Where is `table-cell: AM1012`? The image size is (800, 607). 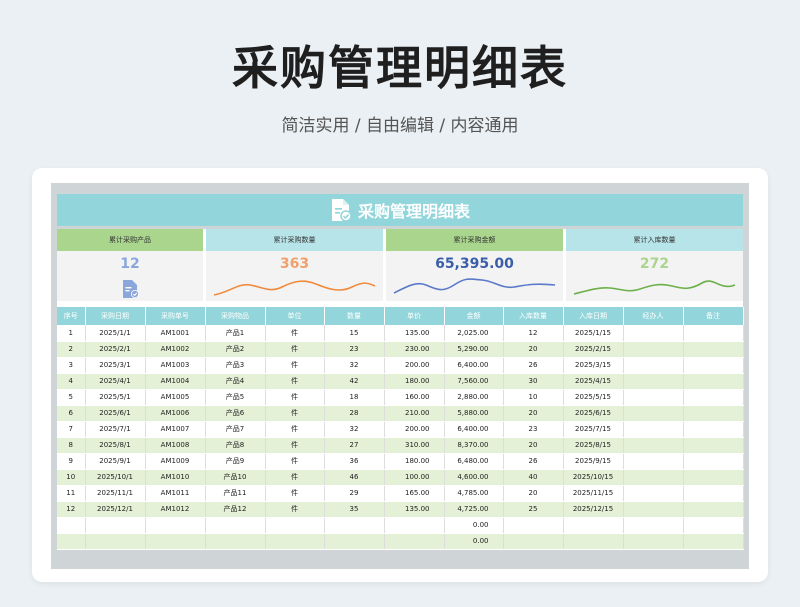 table-cell: AM1012 is located at coordinates (175, 509).